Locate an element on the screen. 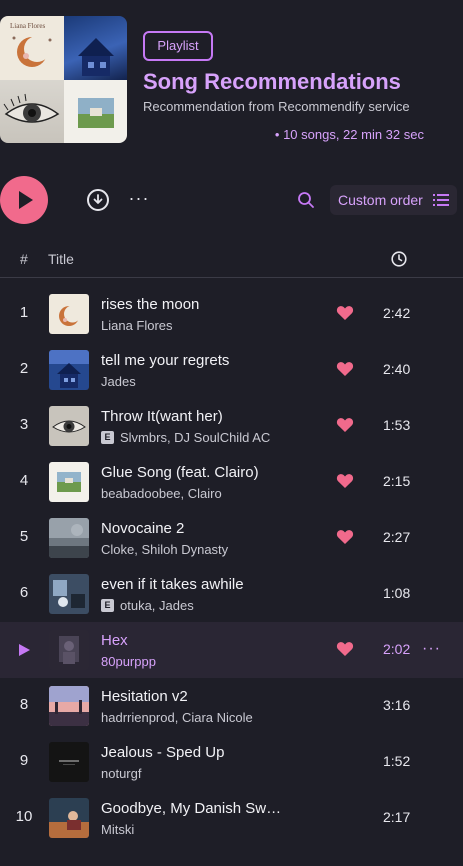 The width and height of the screenshot is (463, 866). track-artist: 80purppp is located at coordinates (128, 661).